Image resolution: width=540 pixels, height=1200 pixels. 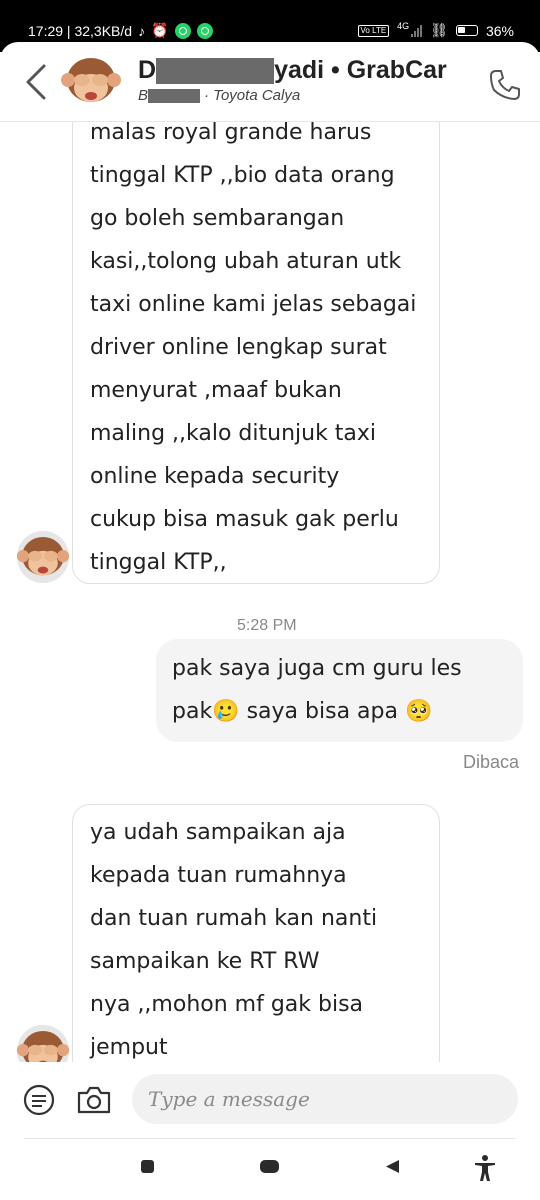 I want to click on message-line: go boleh sembarangan, so click(x=217, y=218).